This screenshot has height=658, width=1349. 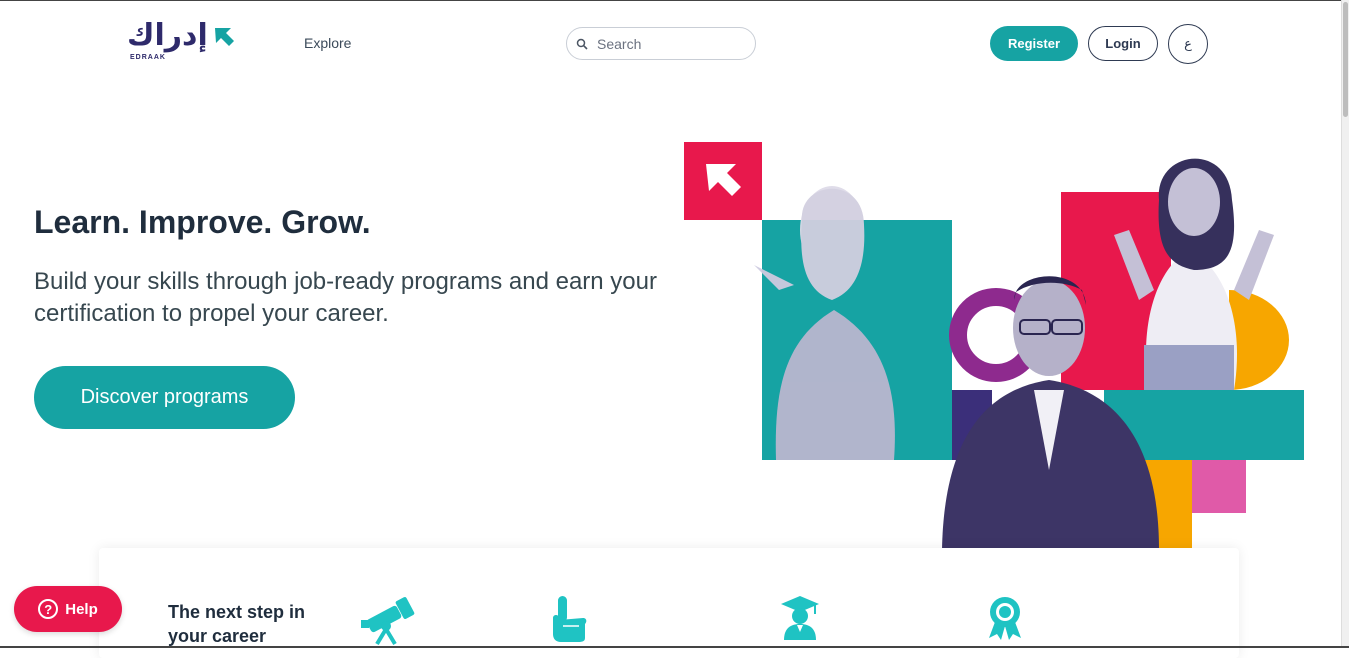 I want to click on help-button: ? Help, so click(x=68, y=609).